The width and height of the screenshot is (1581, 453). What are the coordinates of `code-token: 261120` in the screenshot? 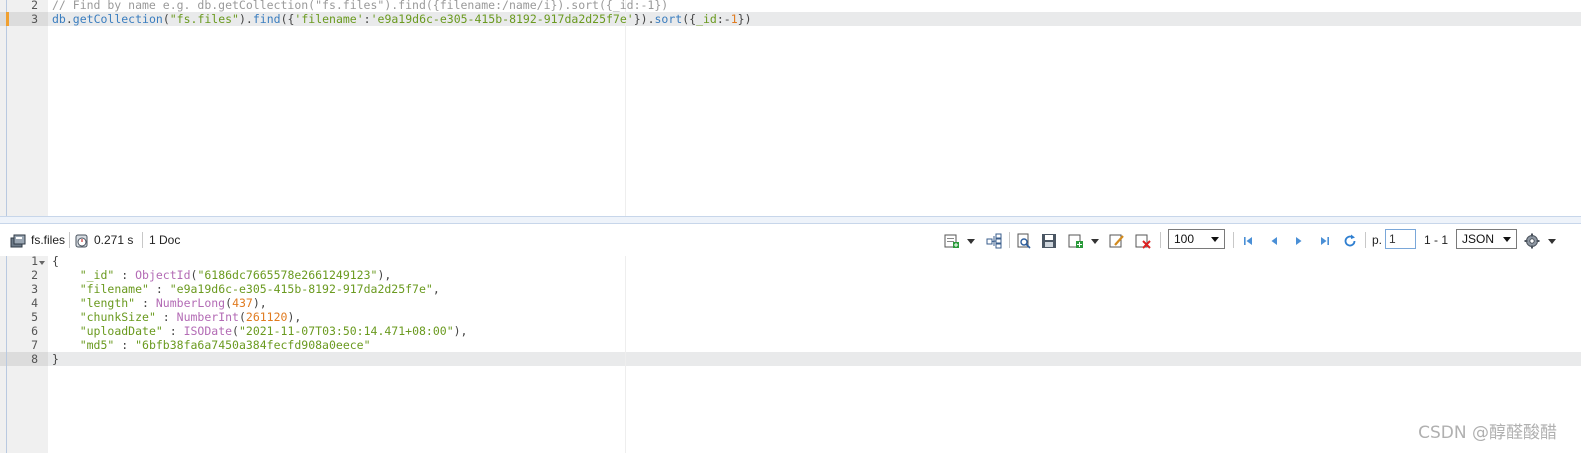 It's located at (266, 317).